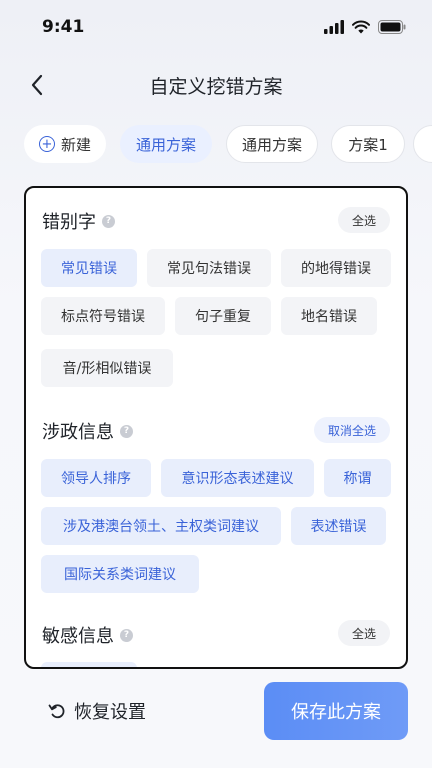 The width and height of the screenshot is (432, 768). What do you see at coordinates (392, 27) in the screenshot?
I see `battery-icon` at bounding box center [392, 27].